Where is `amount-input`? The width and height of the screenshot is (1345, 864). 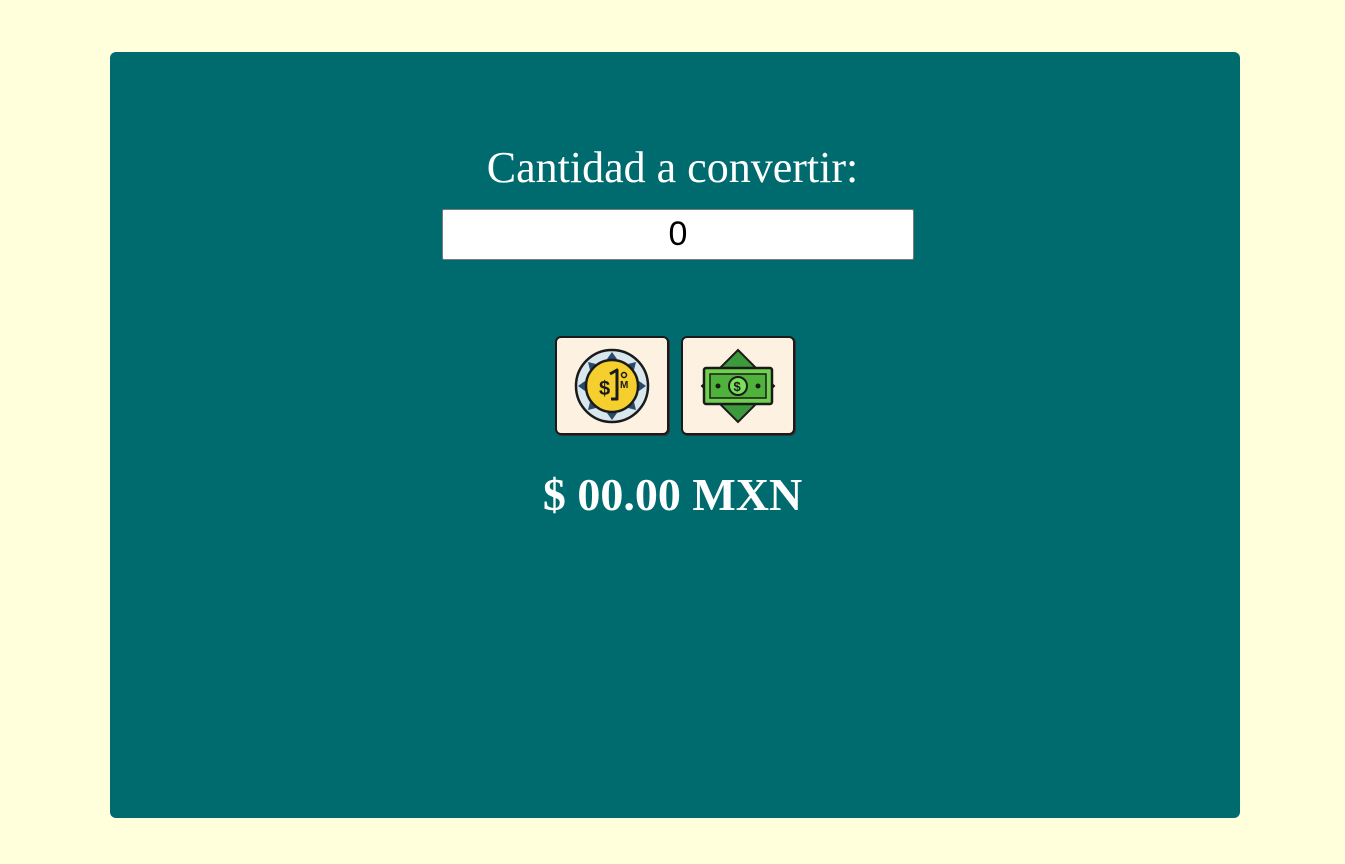
amount-input is located at coordinates (678, 234).